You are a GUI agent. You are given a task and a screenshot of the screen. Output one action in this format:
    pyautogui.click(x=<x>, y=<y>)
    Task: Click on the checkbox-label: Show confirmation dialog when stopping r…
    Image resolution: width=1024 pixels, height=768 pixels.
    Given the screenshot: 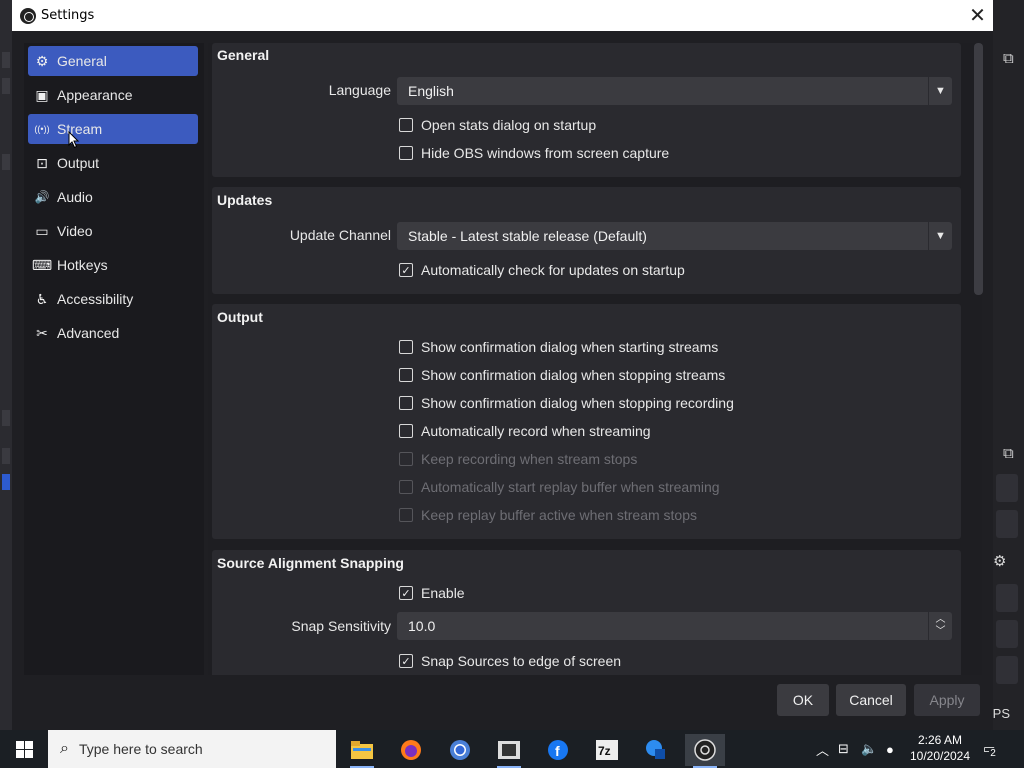 What is the action you would take?
    pyautogui.click(x=577, y=403)
    